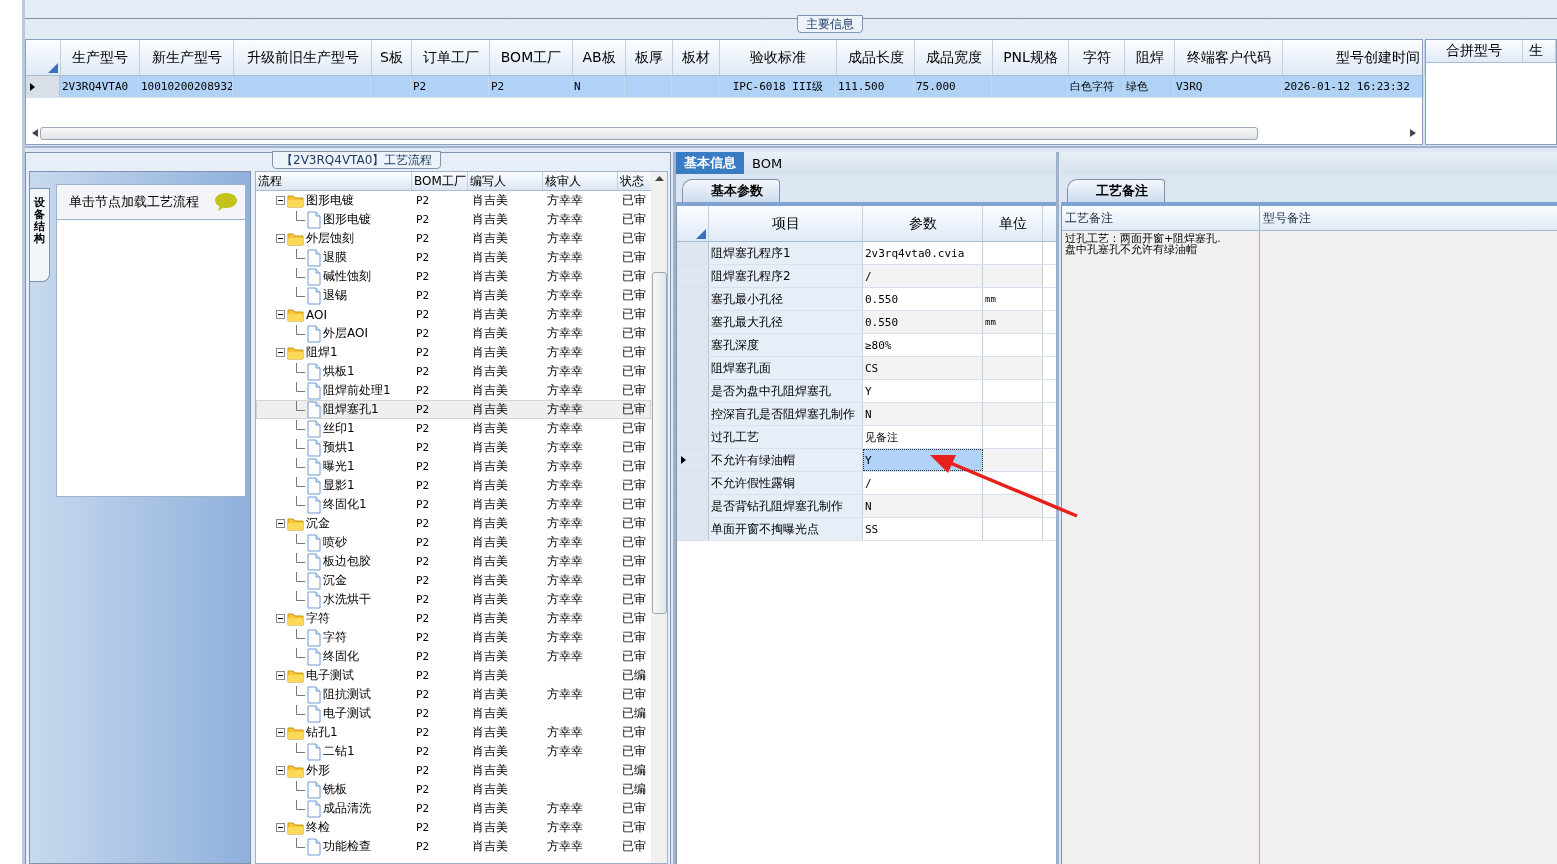 The height and width of the screenshot is (864, 1557). I want to click on tree-row: 钻孔1 P2 肖吉美 方幸幸 已审, so click(453, 732).